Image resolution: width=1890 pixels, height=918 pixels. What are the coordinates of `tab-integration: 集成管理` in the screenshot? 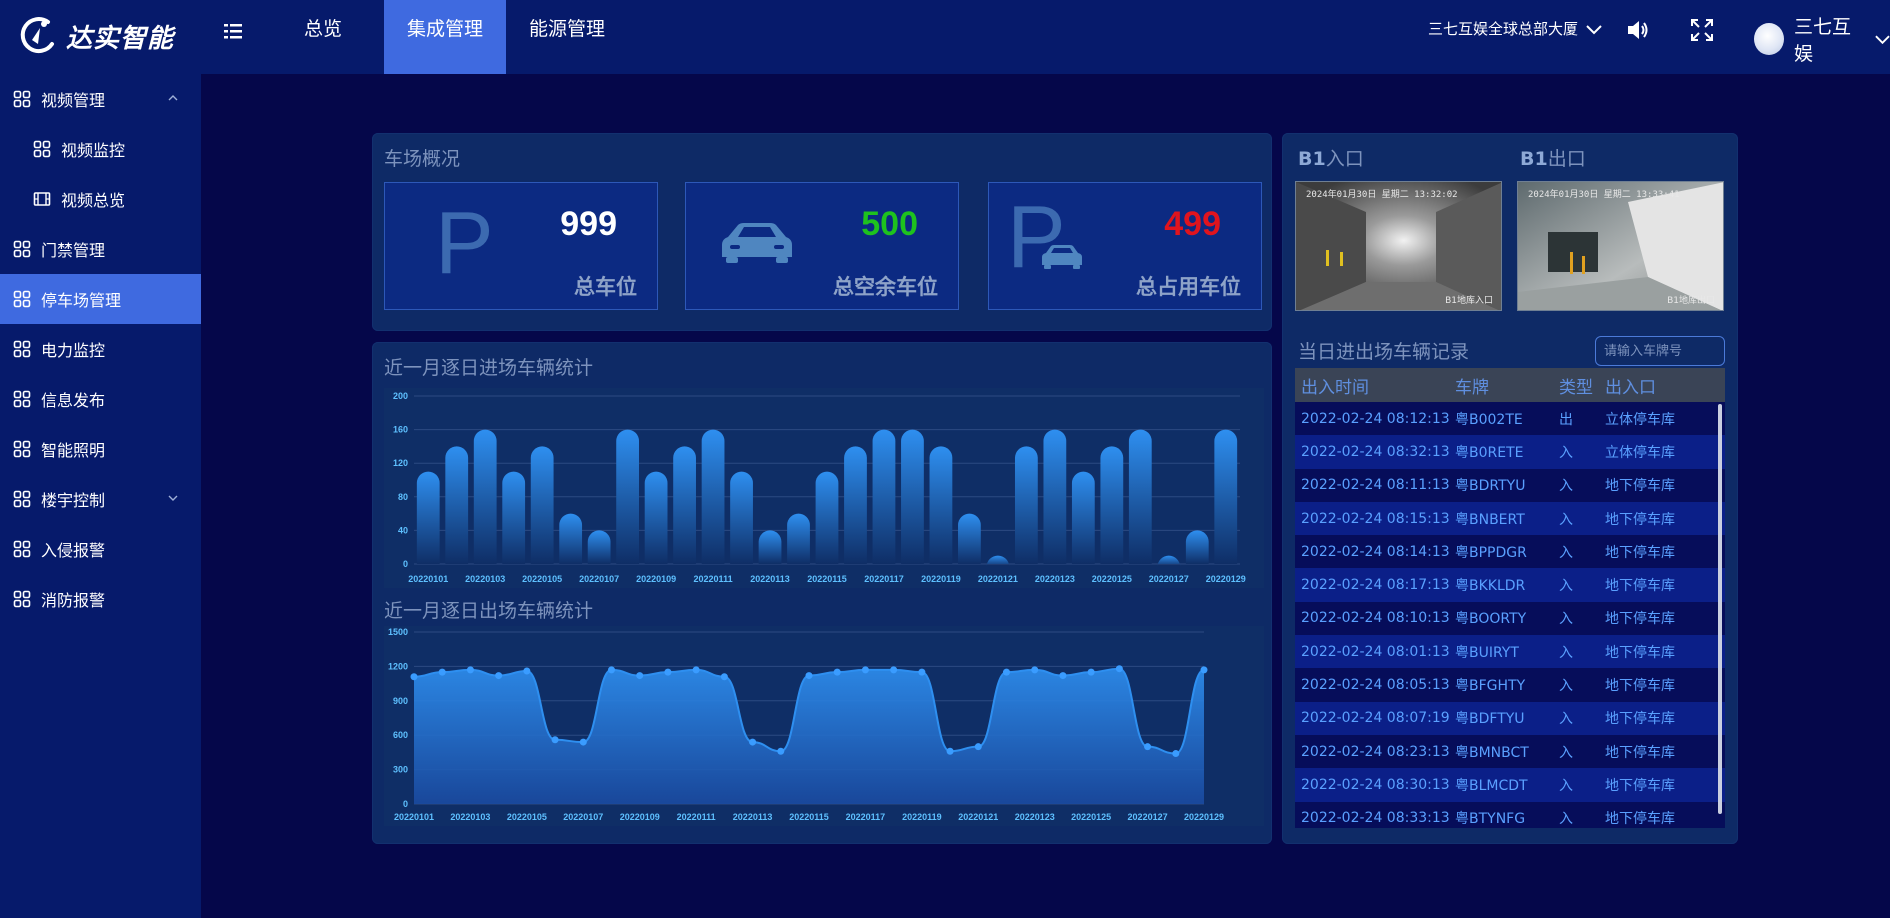 It's located at (445, 37).